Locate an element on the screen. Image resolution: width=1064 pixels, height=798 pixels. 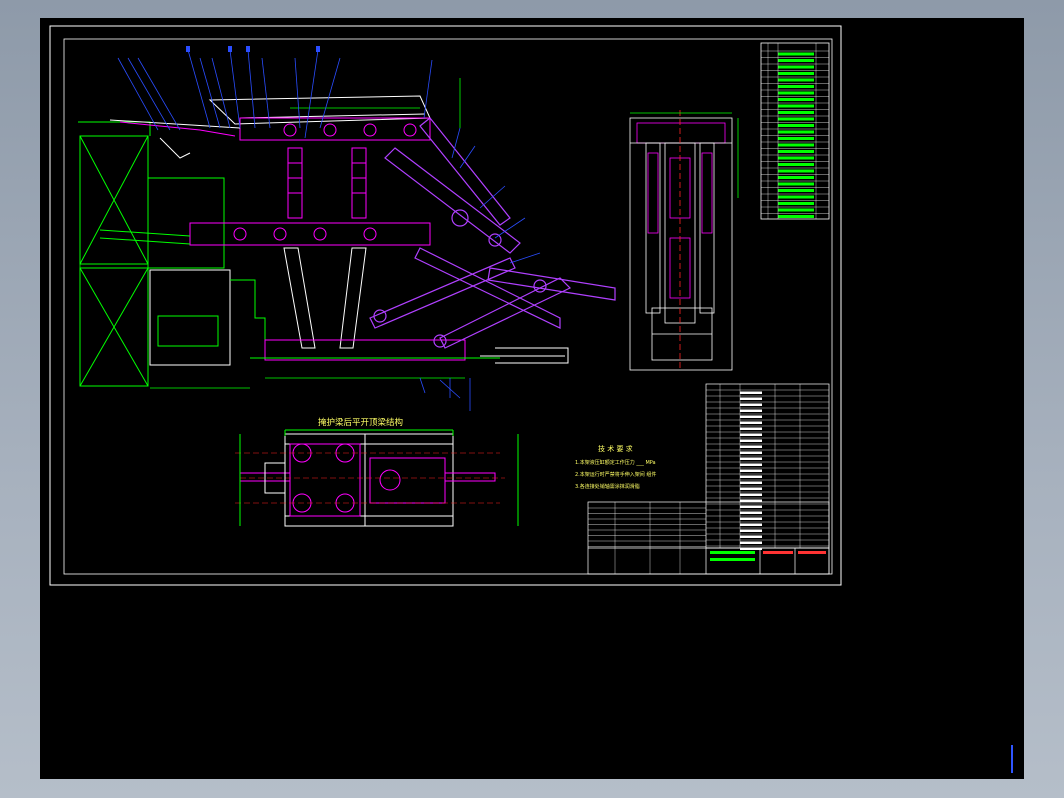
command-cursor is located at coordinates (1012, 759).